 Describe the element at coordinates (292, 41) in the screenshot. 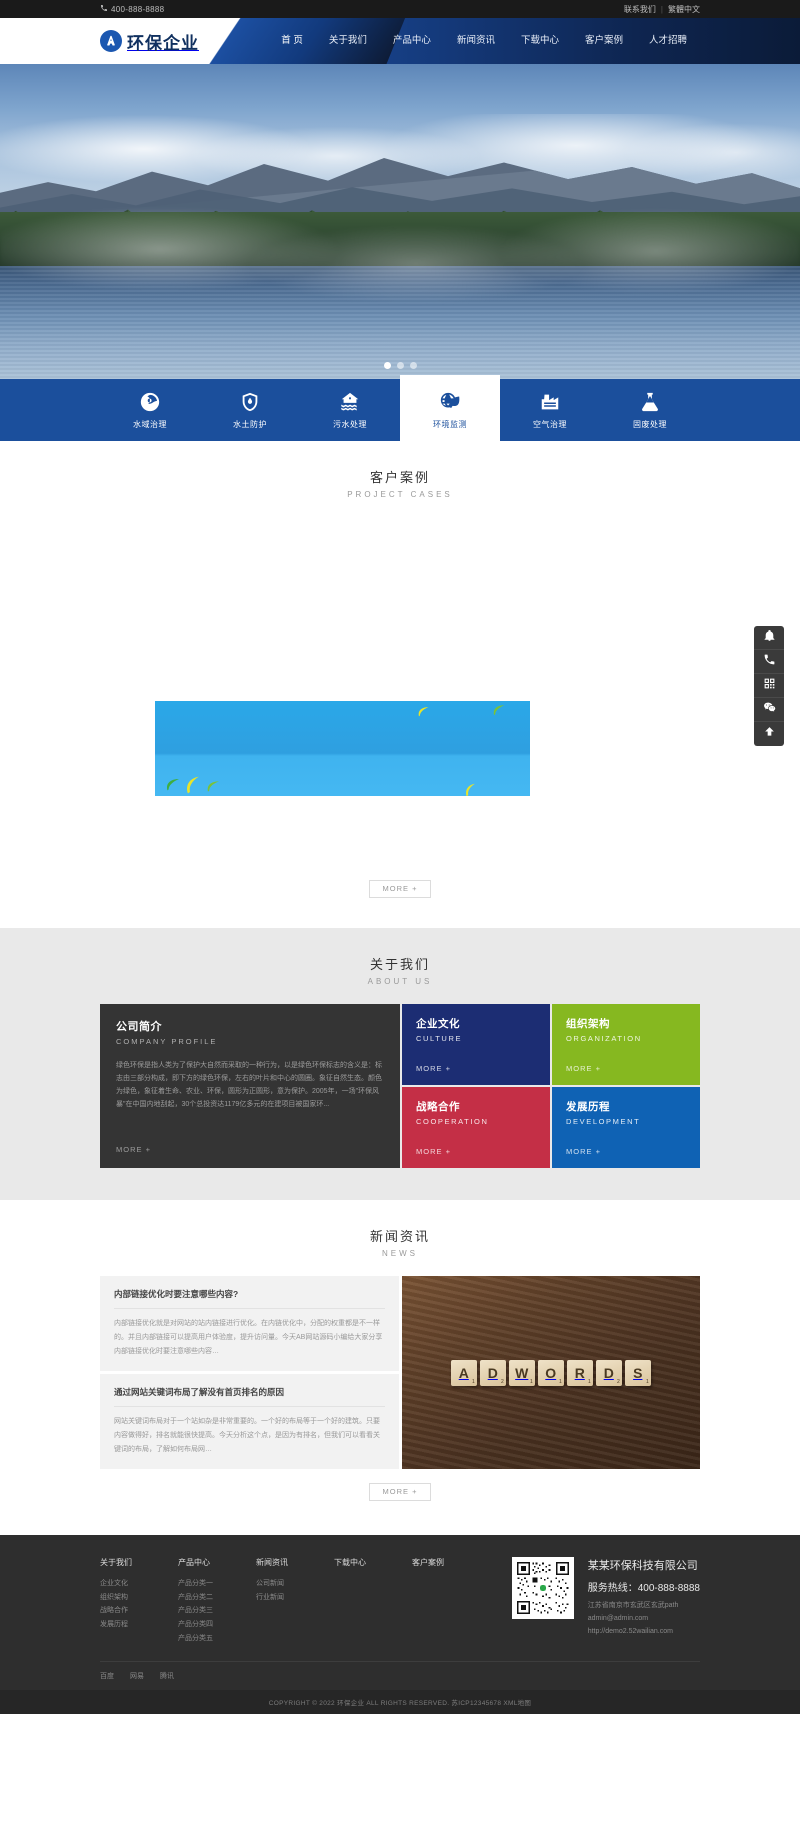

I see `nav-item-home: 首 页` at that location.